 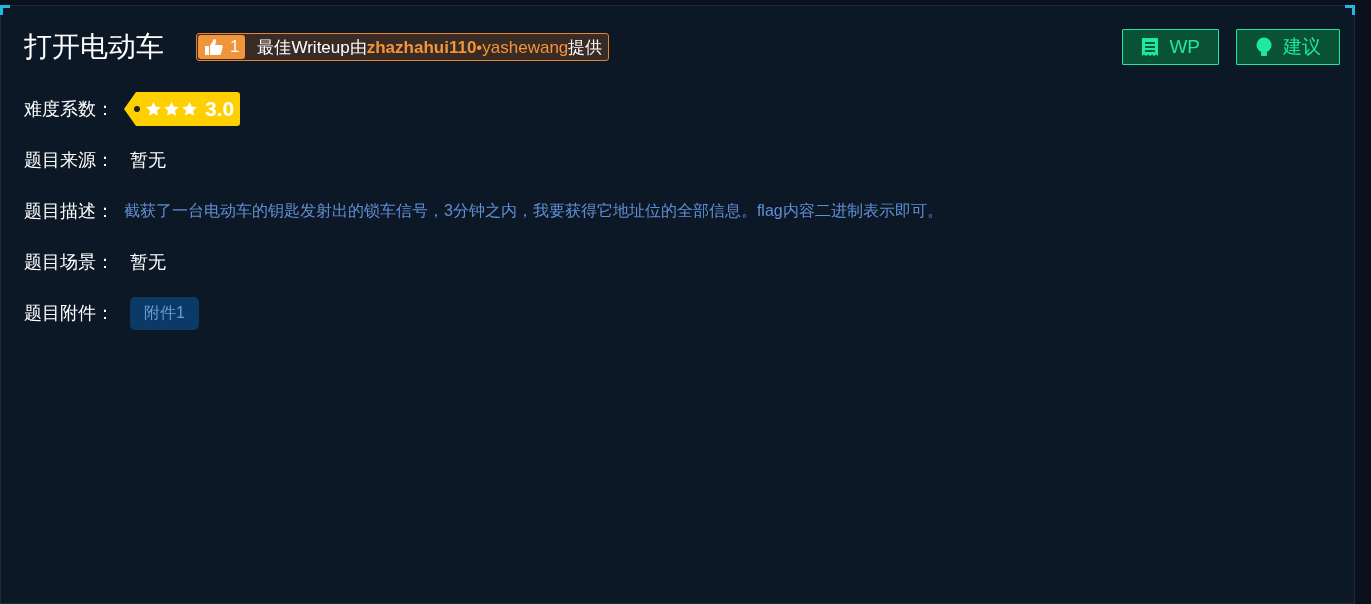 What do you see at coordinates (220, 109) in the screenshot?
I see `difficulty-score: 3.0` at bounding box center [220, 109].